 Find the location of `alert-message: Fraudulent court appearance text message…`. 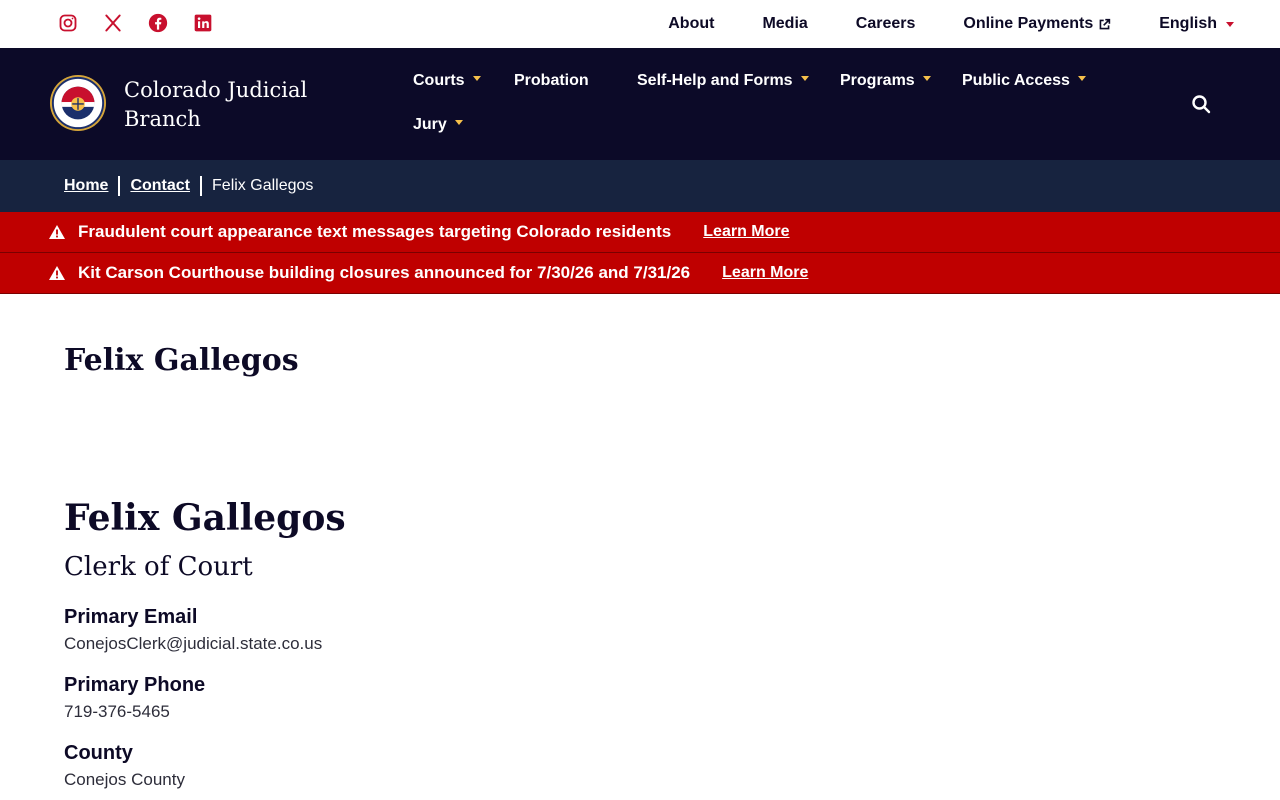

alert-message: Fraudulent court appearance text message… is located at coordinates (375, 231).